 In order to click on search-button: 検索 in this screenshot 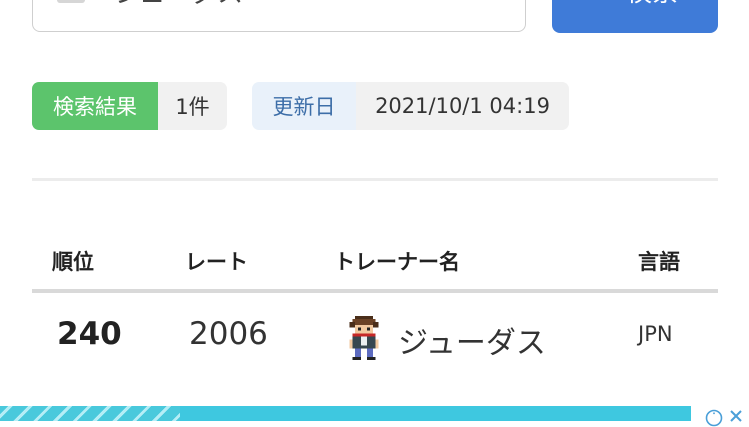, I will do `click(635, 16)`.